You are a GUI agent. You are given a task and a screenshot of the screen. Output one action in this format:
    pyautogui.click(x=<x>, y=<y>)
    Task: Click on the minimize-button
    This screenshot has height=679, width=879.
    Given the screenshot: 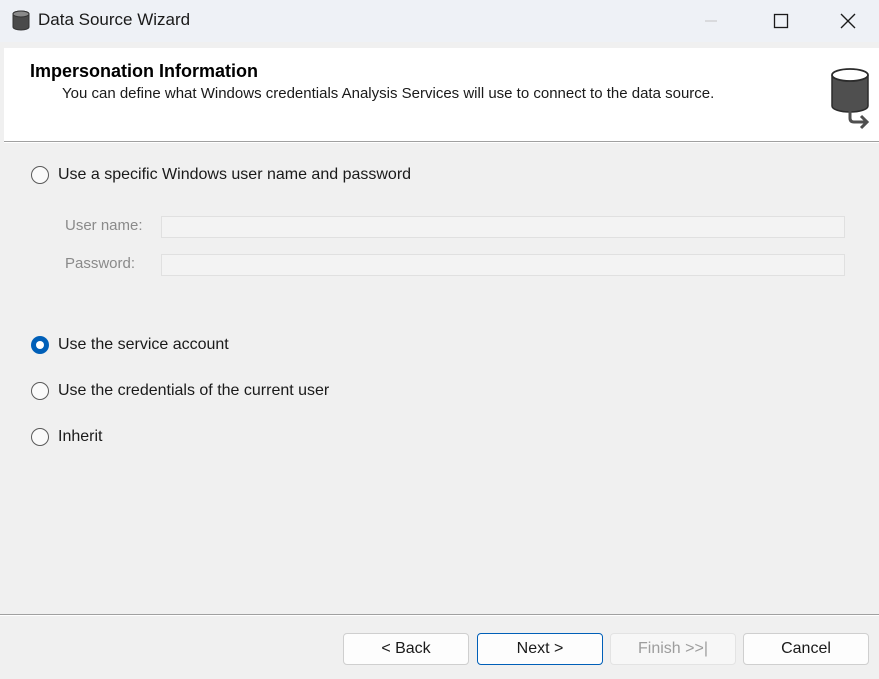 What is the action you would take?
    pyautogui.click(x=711, y=21)
    